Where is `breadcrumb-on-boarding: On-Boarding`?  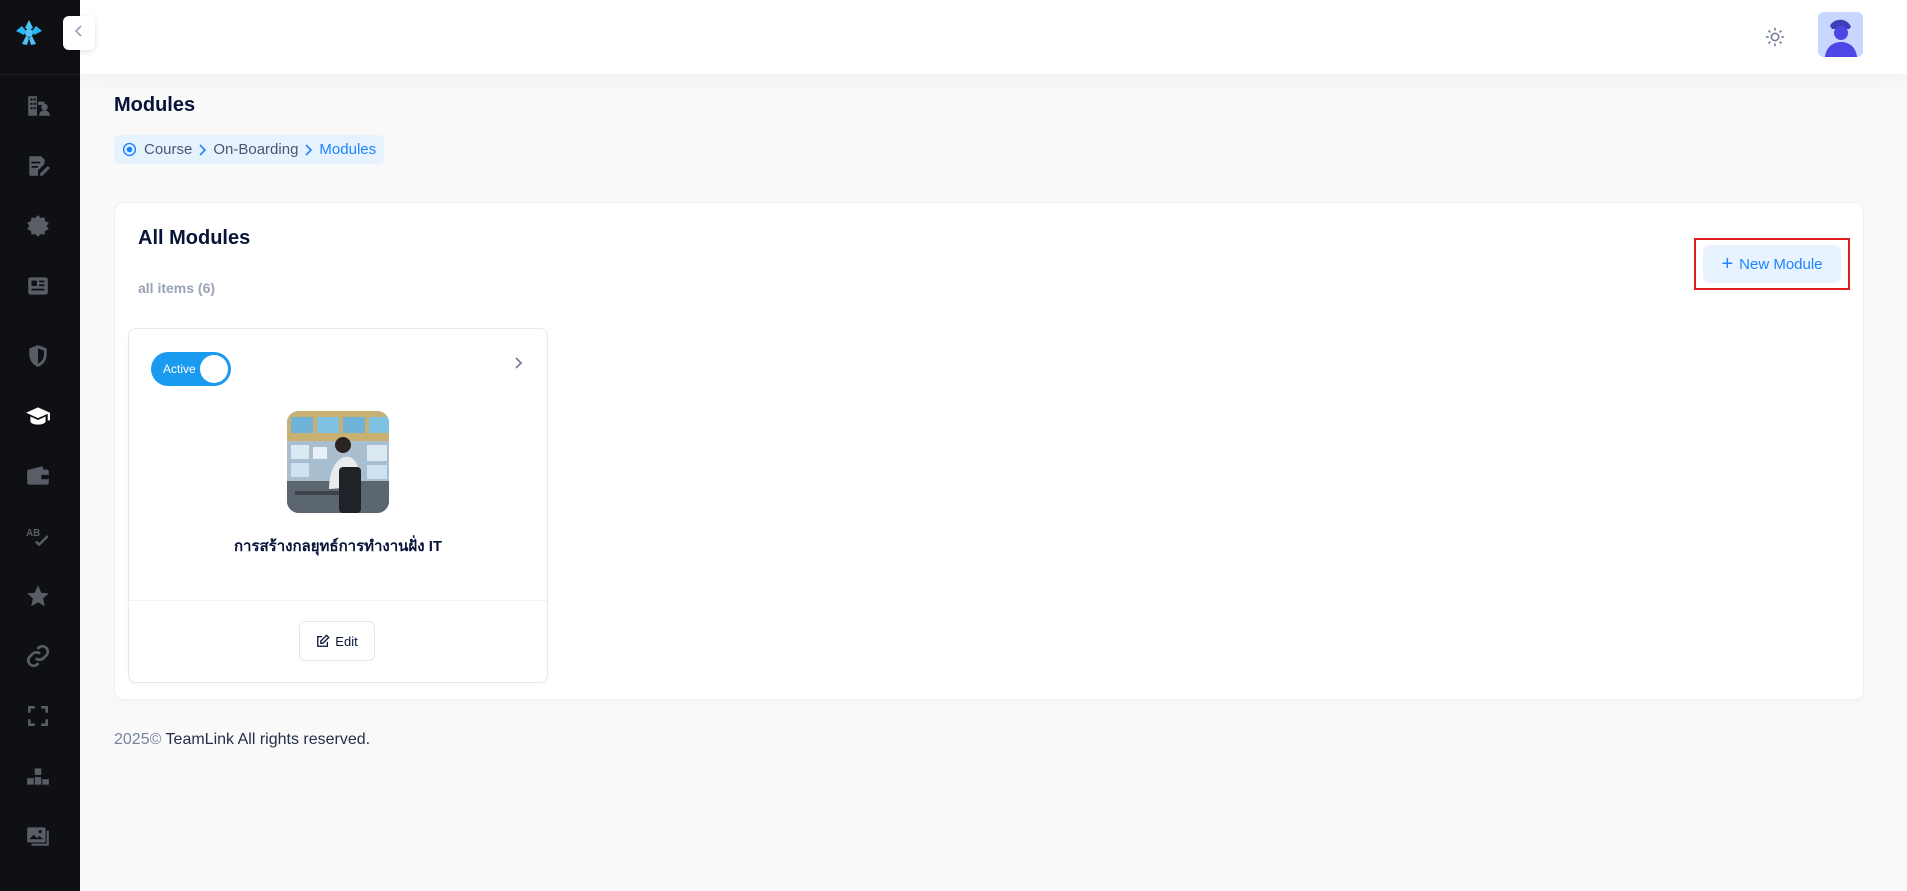 breadcrumb-on-boarding: On-Boarding is located at coordinates (255, 149).